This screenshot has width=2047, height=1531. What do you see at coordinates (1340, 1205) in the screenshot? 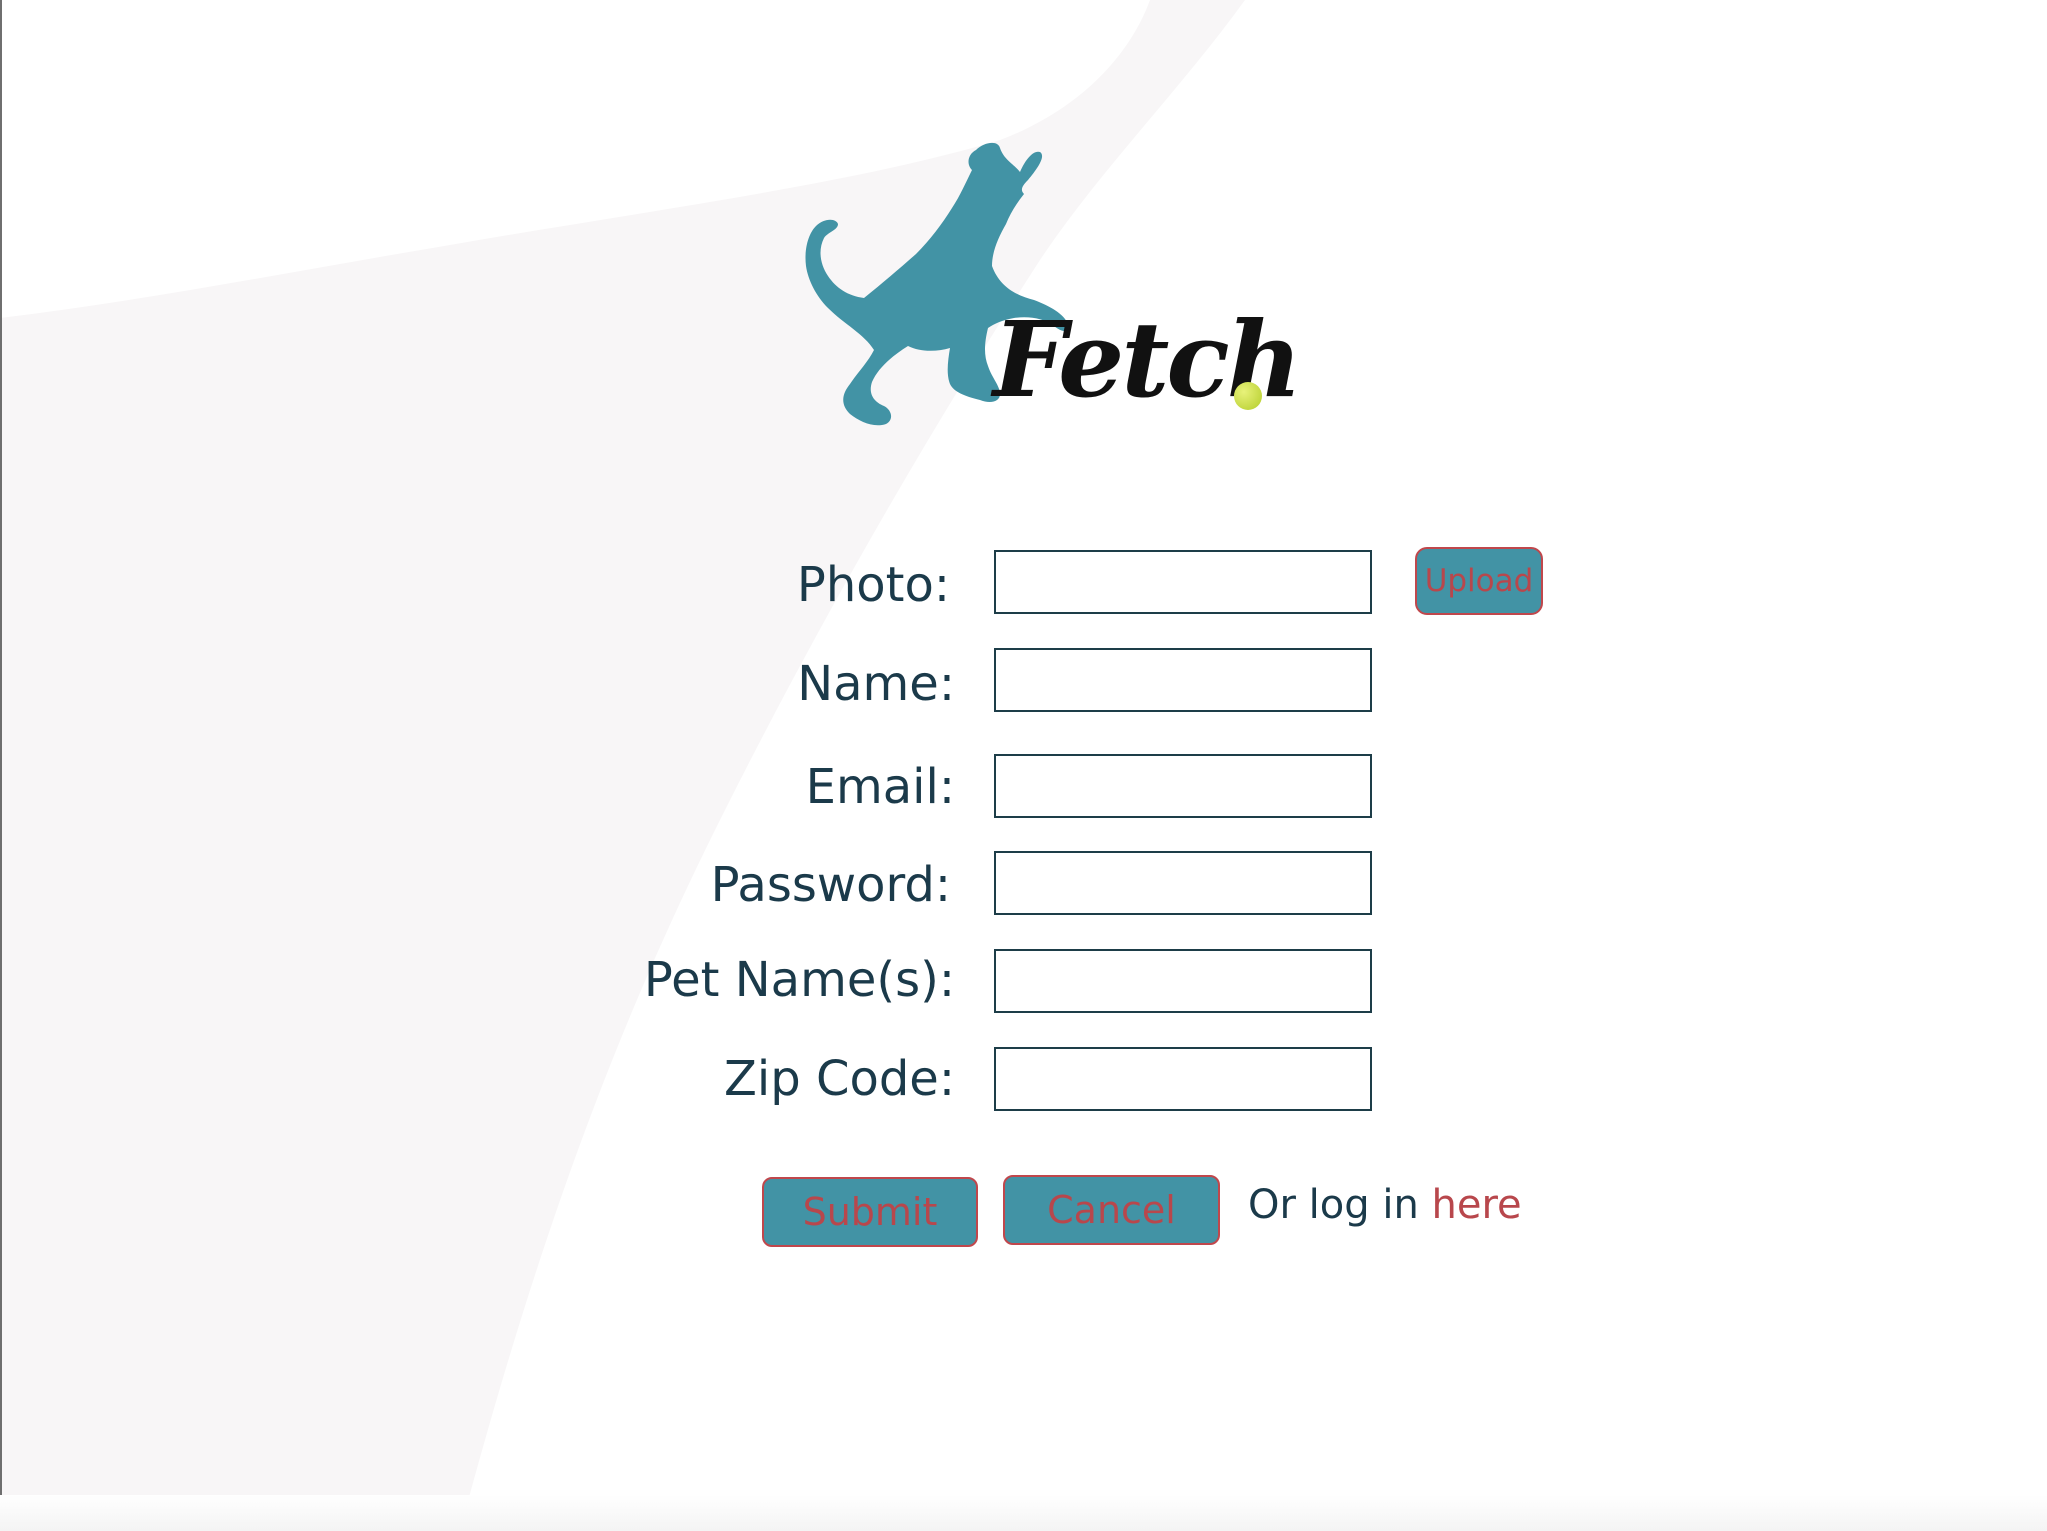
I see `login-prompt-text: Or log in` at bounding box center [1340, 1205].